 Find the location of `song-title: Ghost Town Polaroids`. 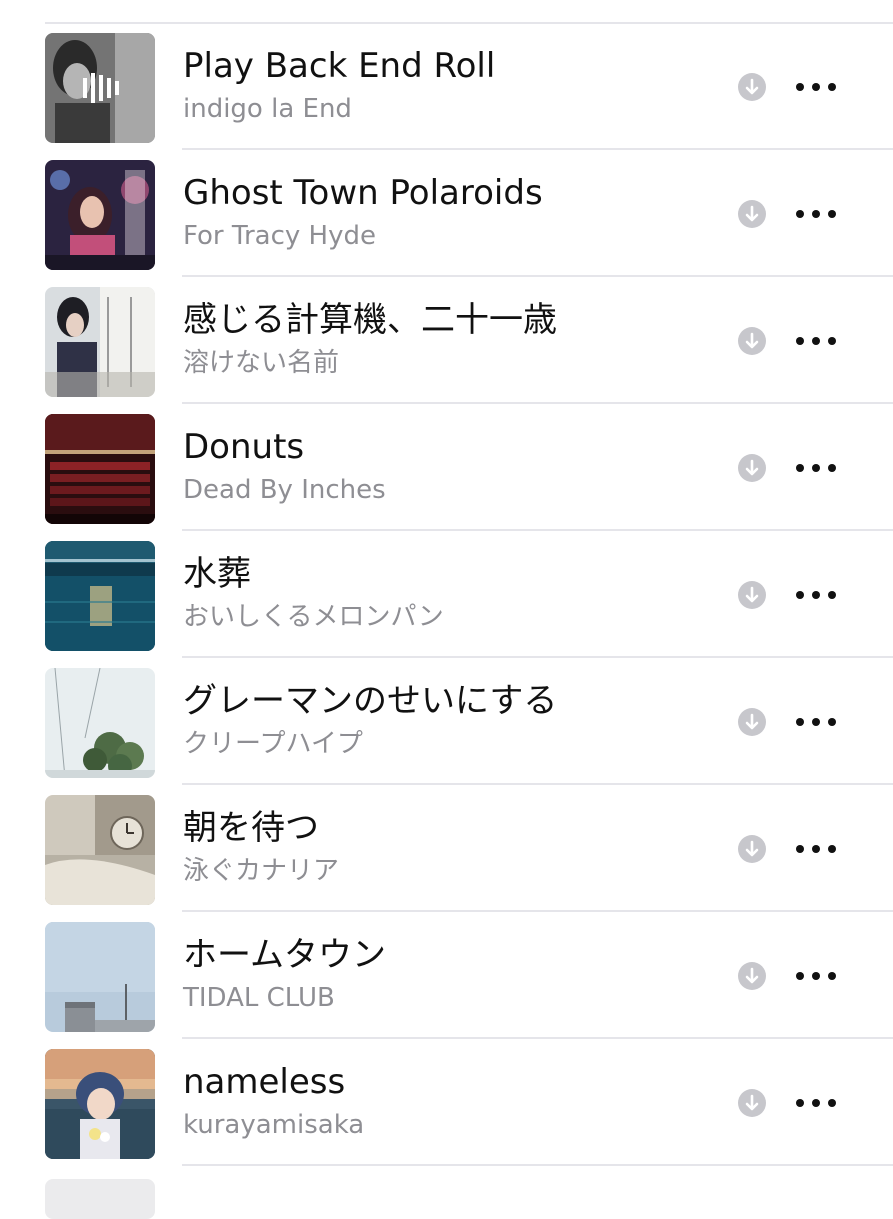

song-title: Ghost Town Polaroids is located at coordinates (363, 193).